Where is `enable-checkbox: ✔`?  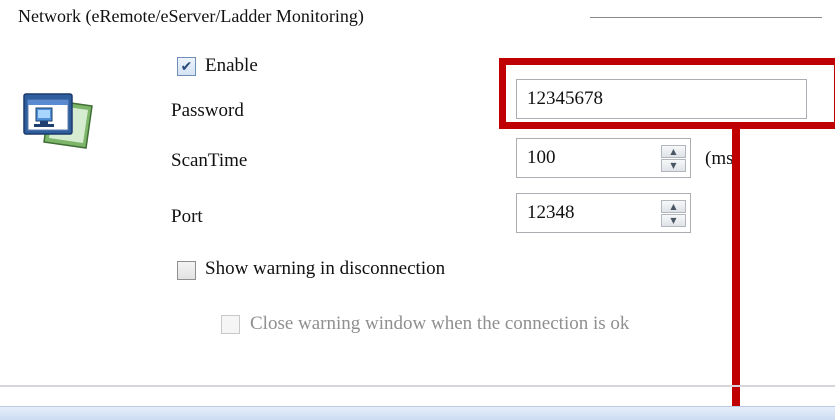 enable-checkbox: ✔ is located at coordinates (186, 66).